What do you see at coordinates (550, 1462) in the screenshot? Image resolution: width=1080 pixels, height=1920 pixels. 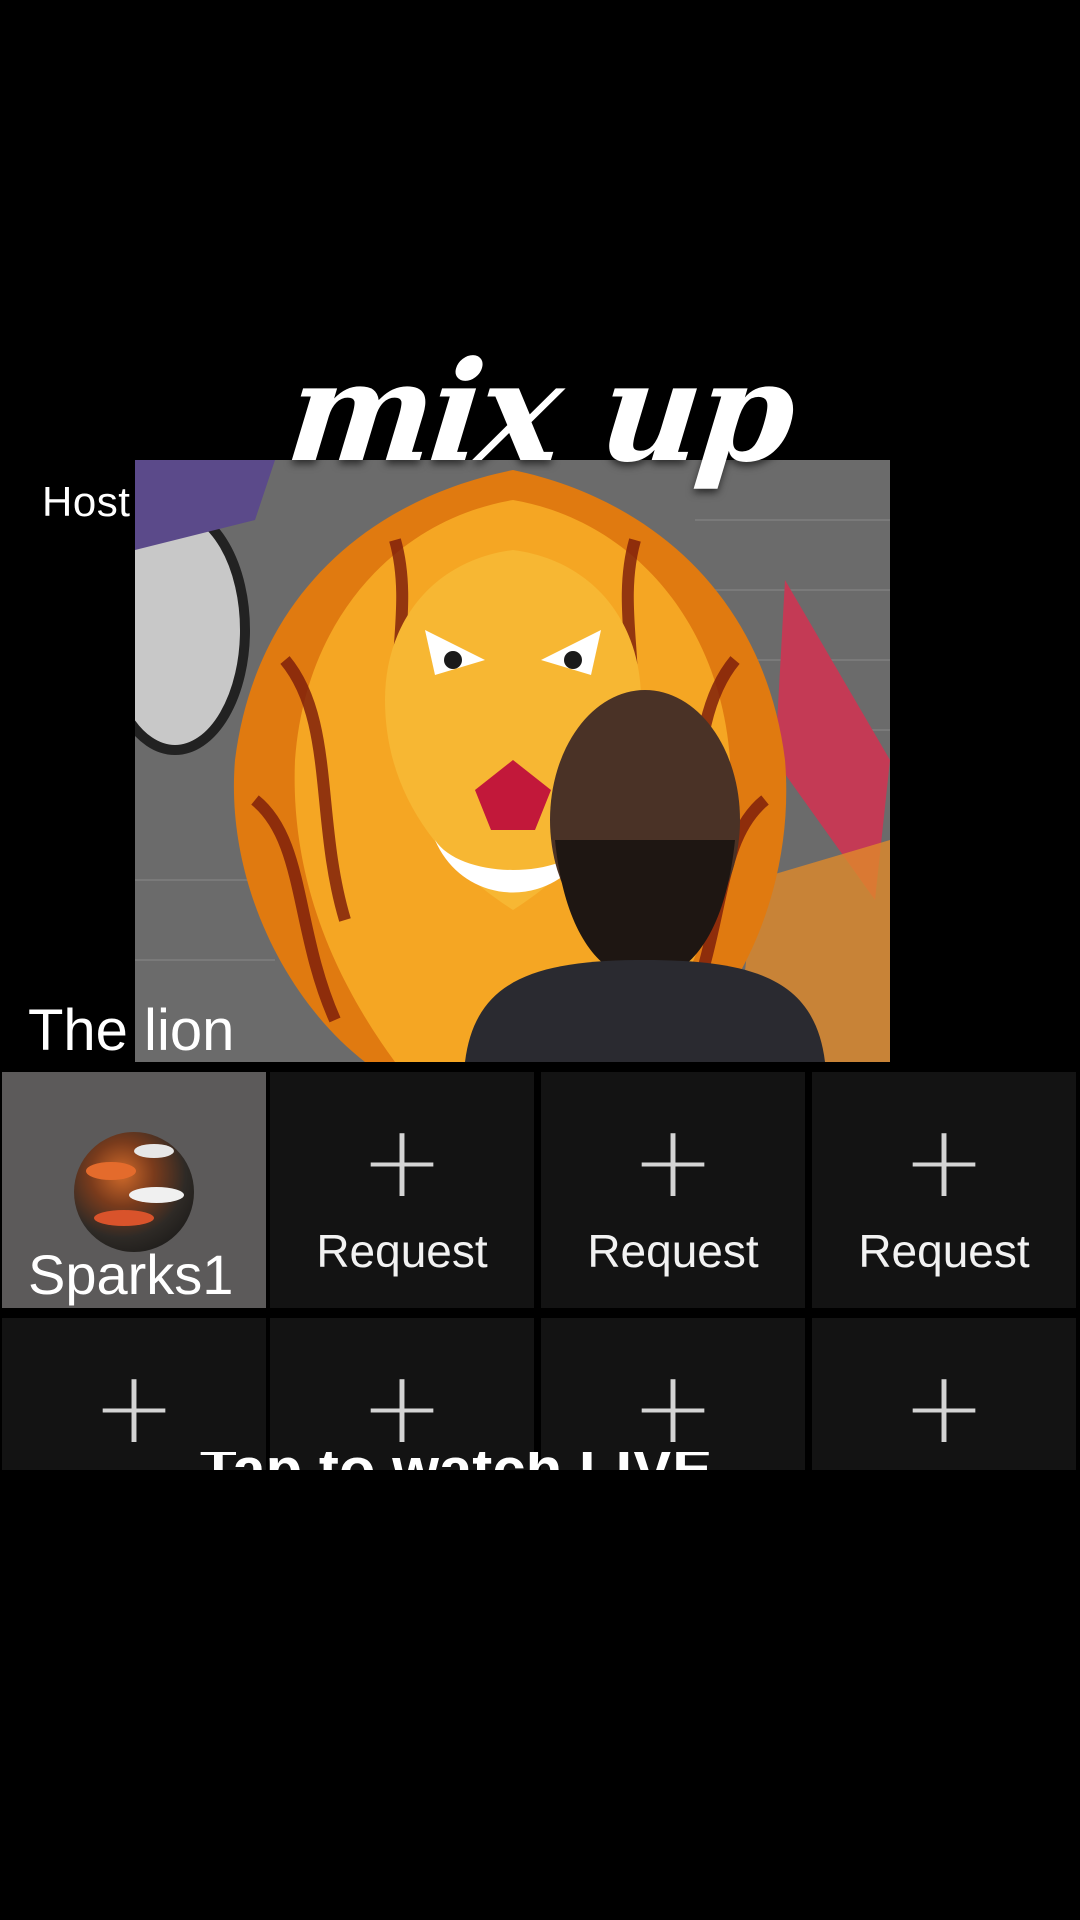 I see `tap-to-watch-hint: Tap to watch LIVE` at bounding box center [550, 1462].